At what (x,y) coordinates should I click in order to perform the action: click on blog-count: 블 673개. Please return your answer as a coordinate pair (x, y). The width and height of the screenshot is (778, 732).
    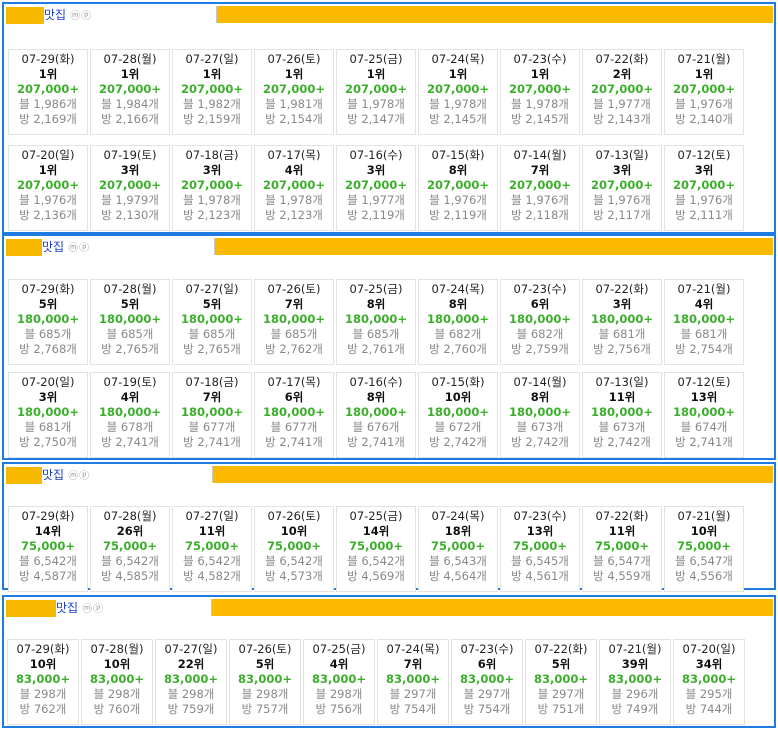
    Looking at the image, I should click on (622, 427).